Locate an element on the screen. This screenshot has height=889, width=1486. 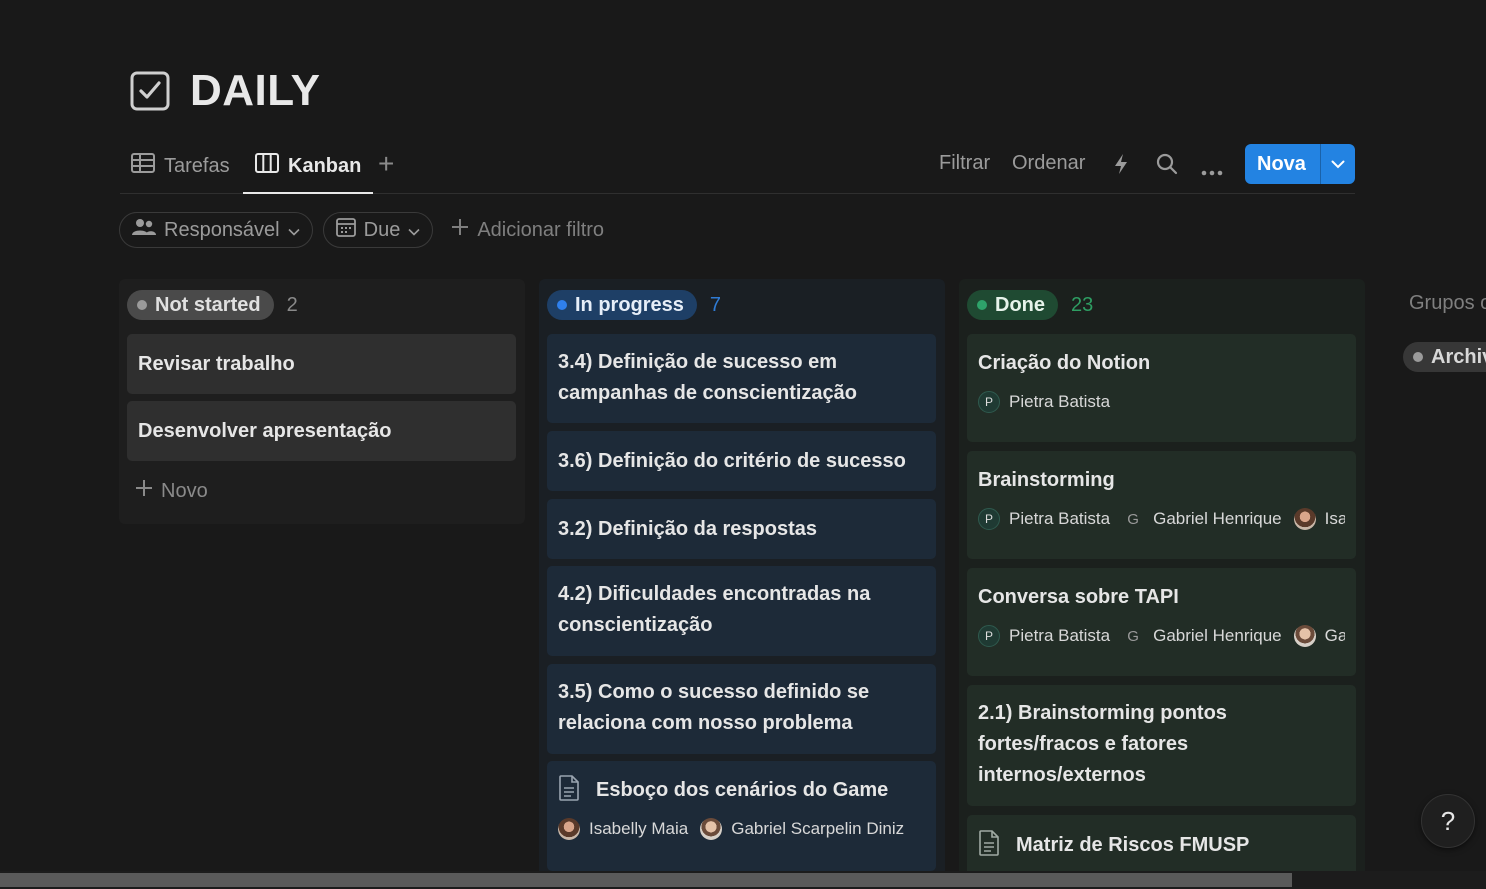
card-title-row: Matriz de Riscos FMUSP is located at coordinates (1161, 845).